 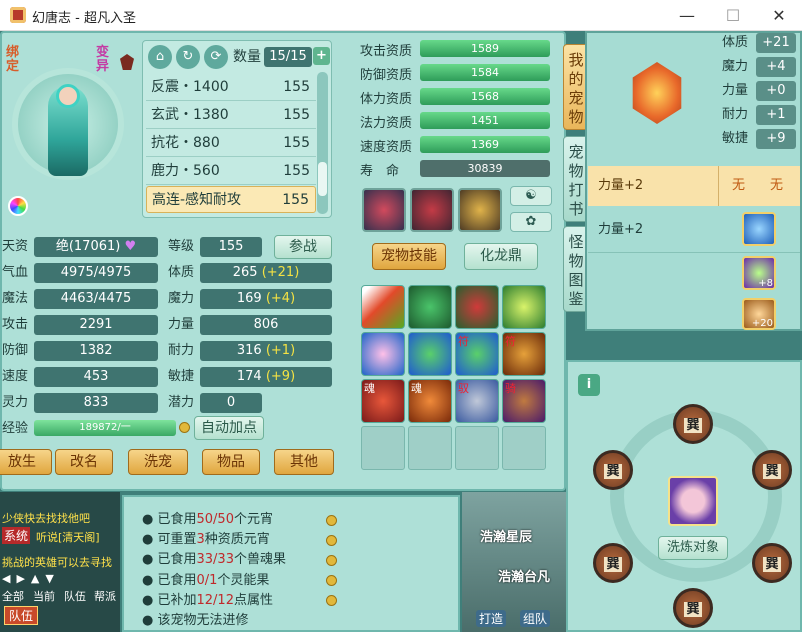 I want to click on refine-col2: 无, so click(x=777, y=185).